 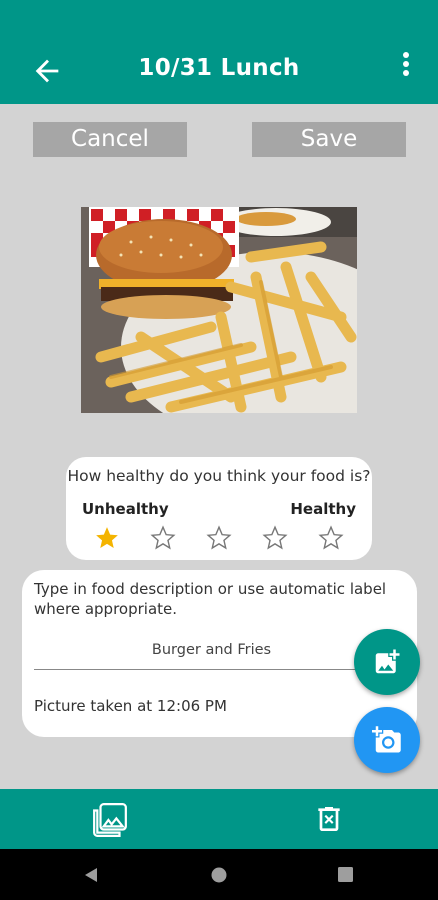 What do you see at coordinates (345, 874) in the screenshot?
I see `nav-recents-icon` at bounding box center [345, 874].